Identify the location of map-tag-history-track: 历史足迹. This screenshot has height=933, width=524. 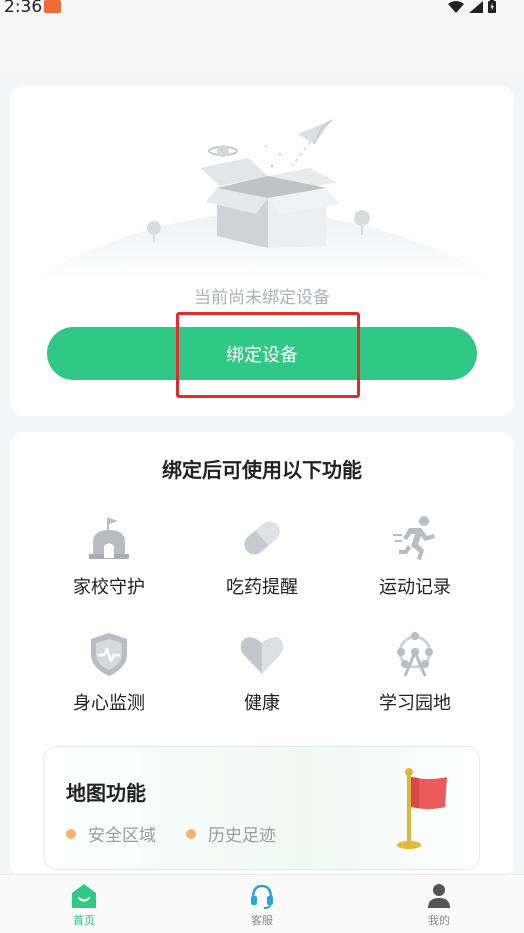
(231, 833).